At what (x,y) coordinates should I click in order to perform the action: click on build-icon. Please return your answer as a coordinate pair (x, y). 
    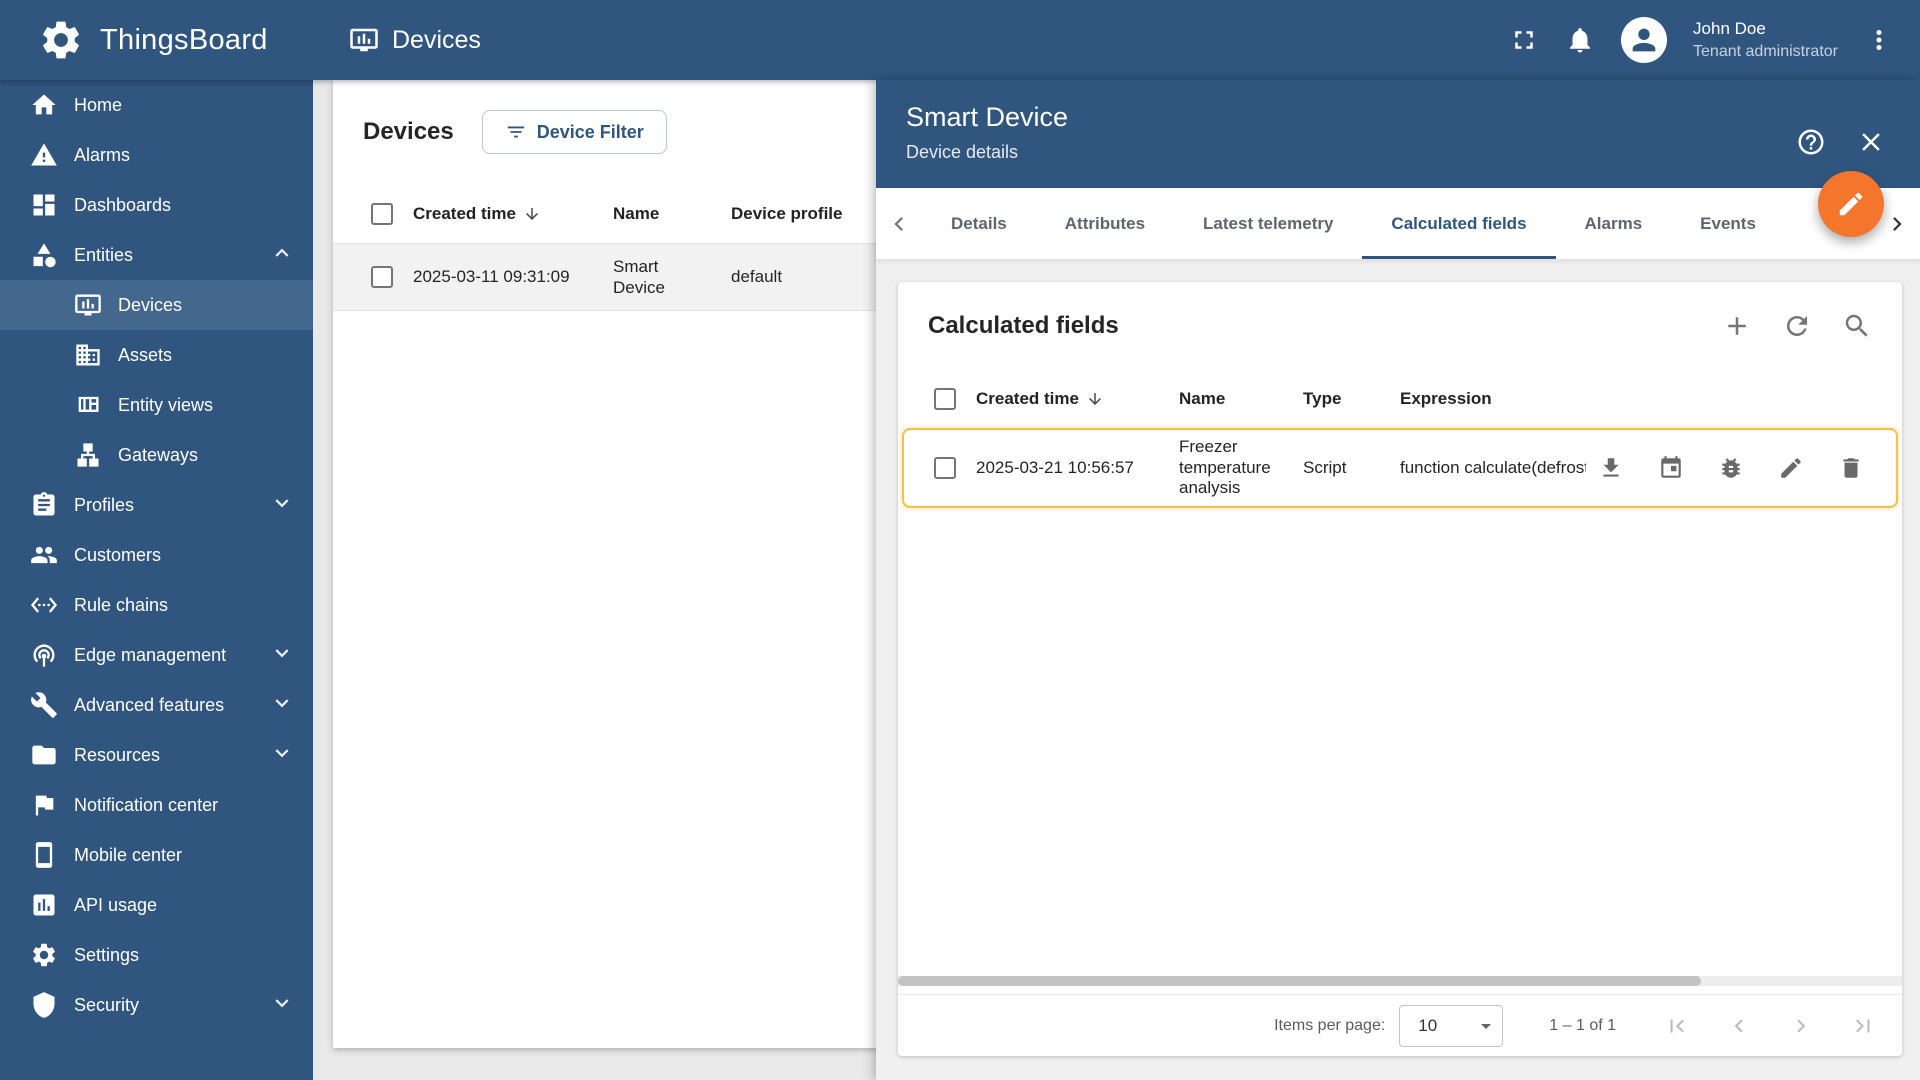
    Looking at the image, I should click on (44, 705).